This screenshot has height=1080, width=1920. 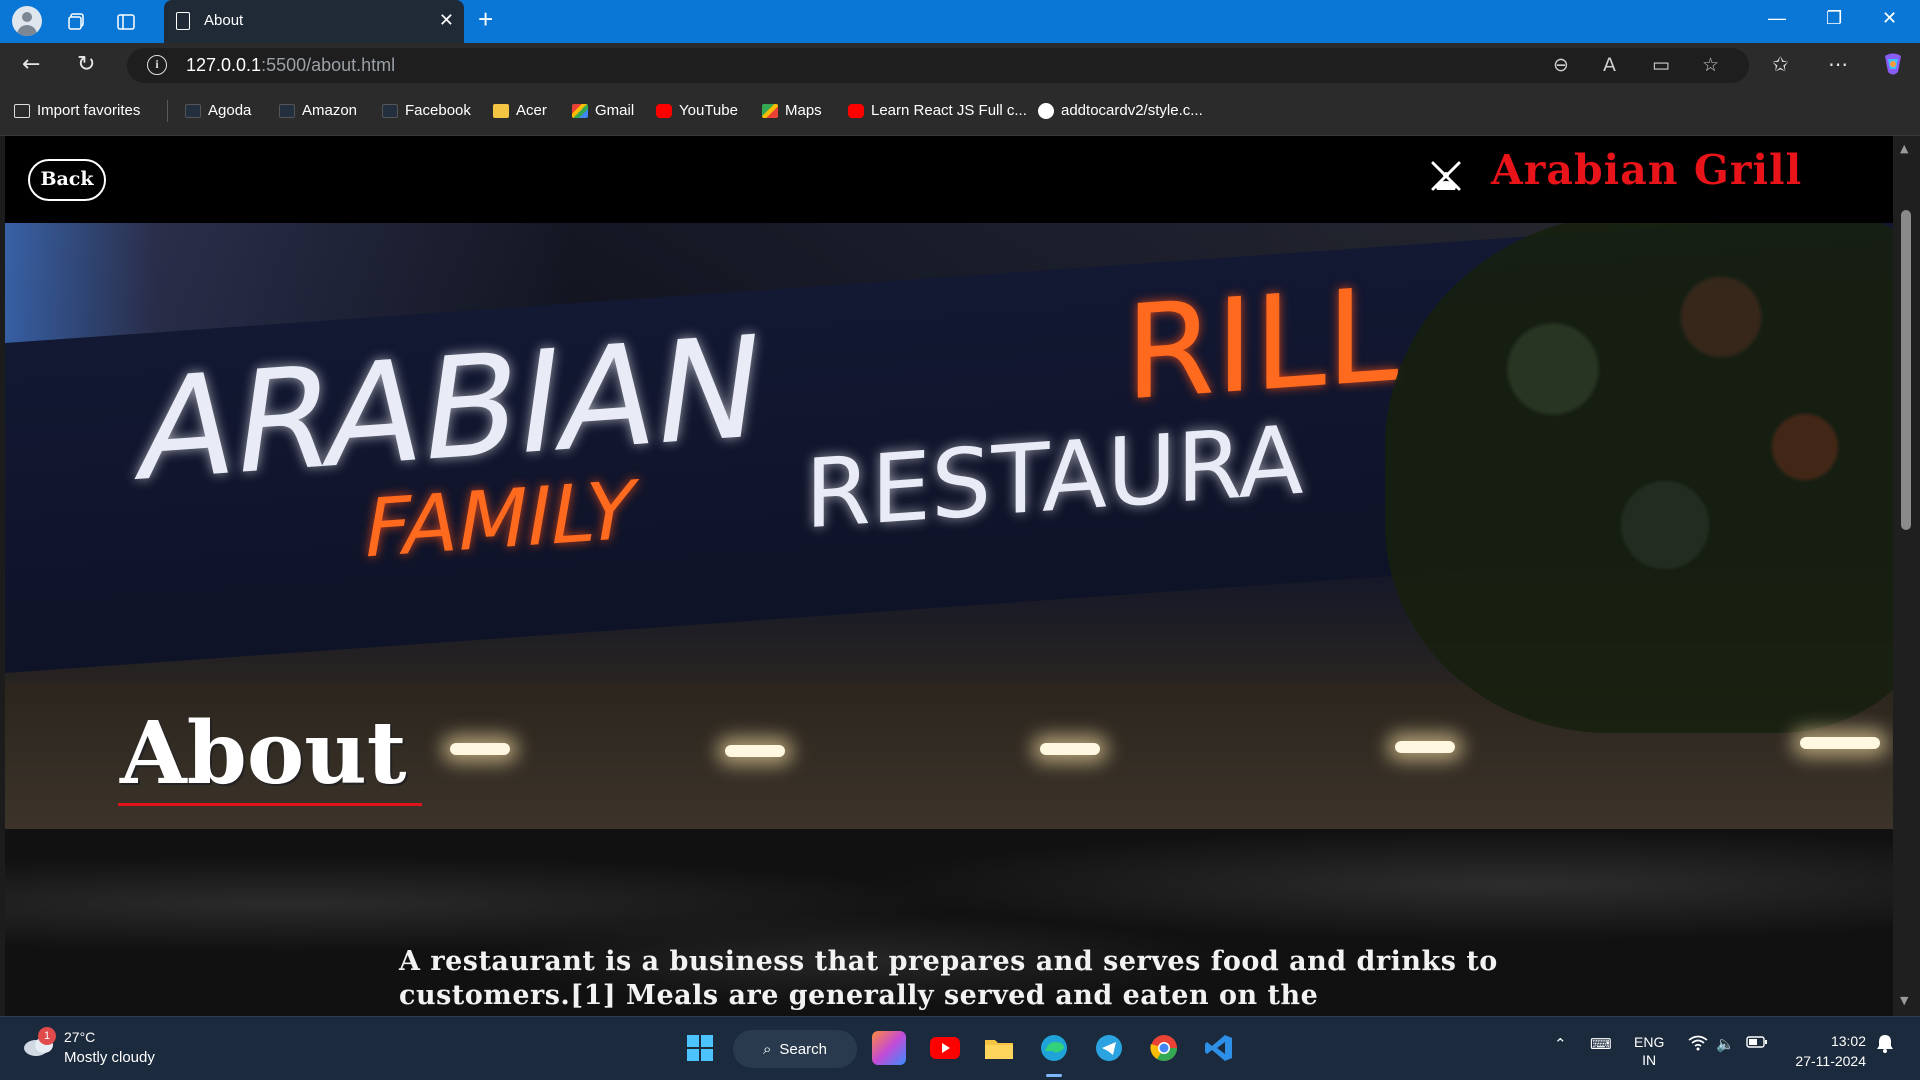 I want to click on taskbar-search: ⌕ Search, so click(x=795, y=1049).